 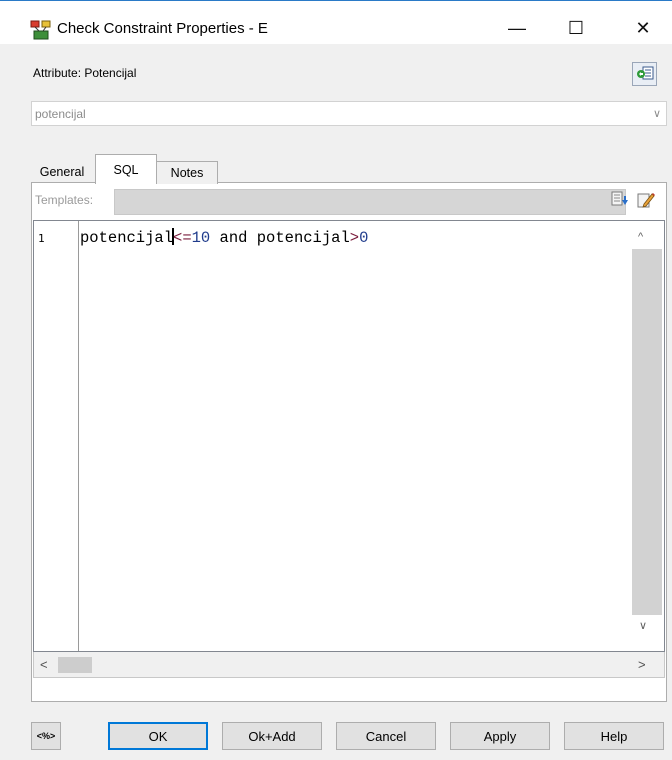 I want to click on vertical-scrollbar: ^ ∨, so click(x=647, y=436).